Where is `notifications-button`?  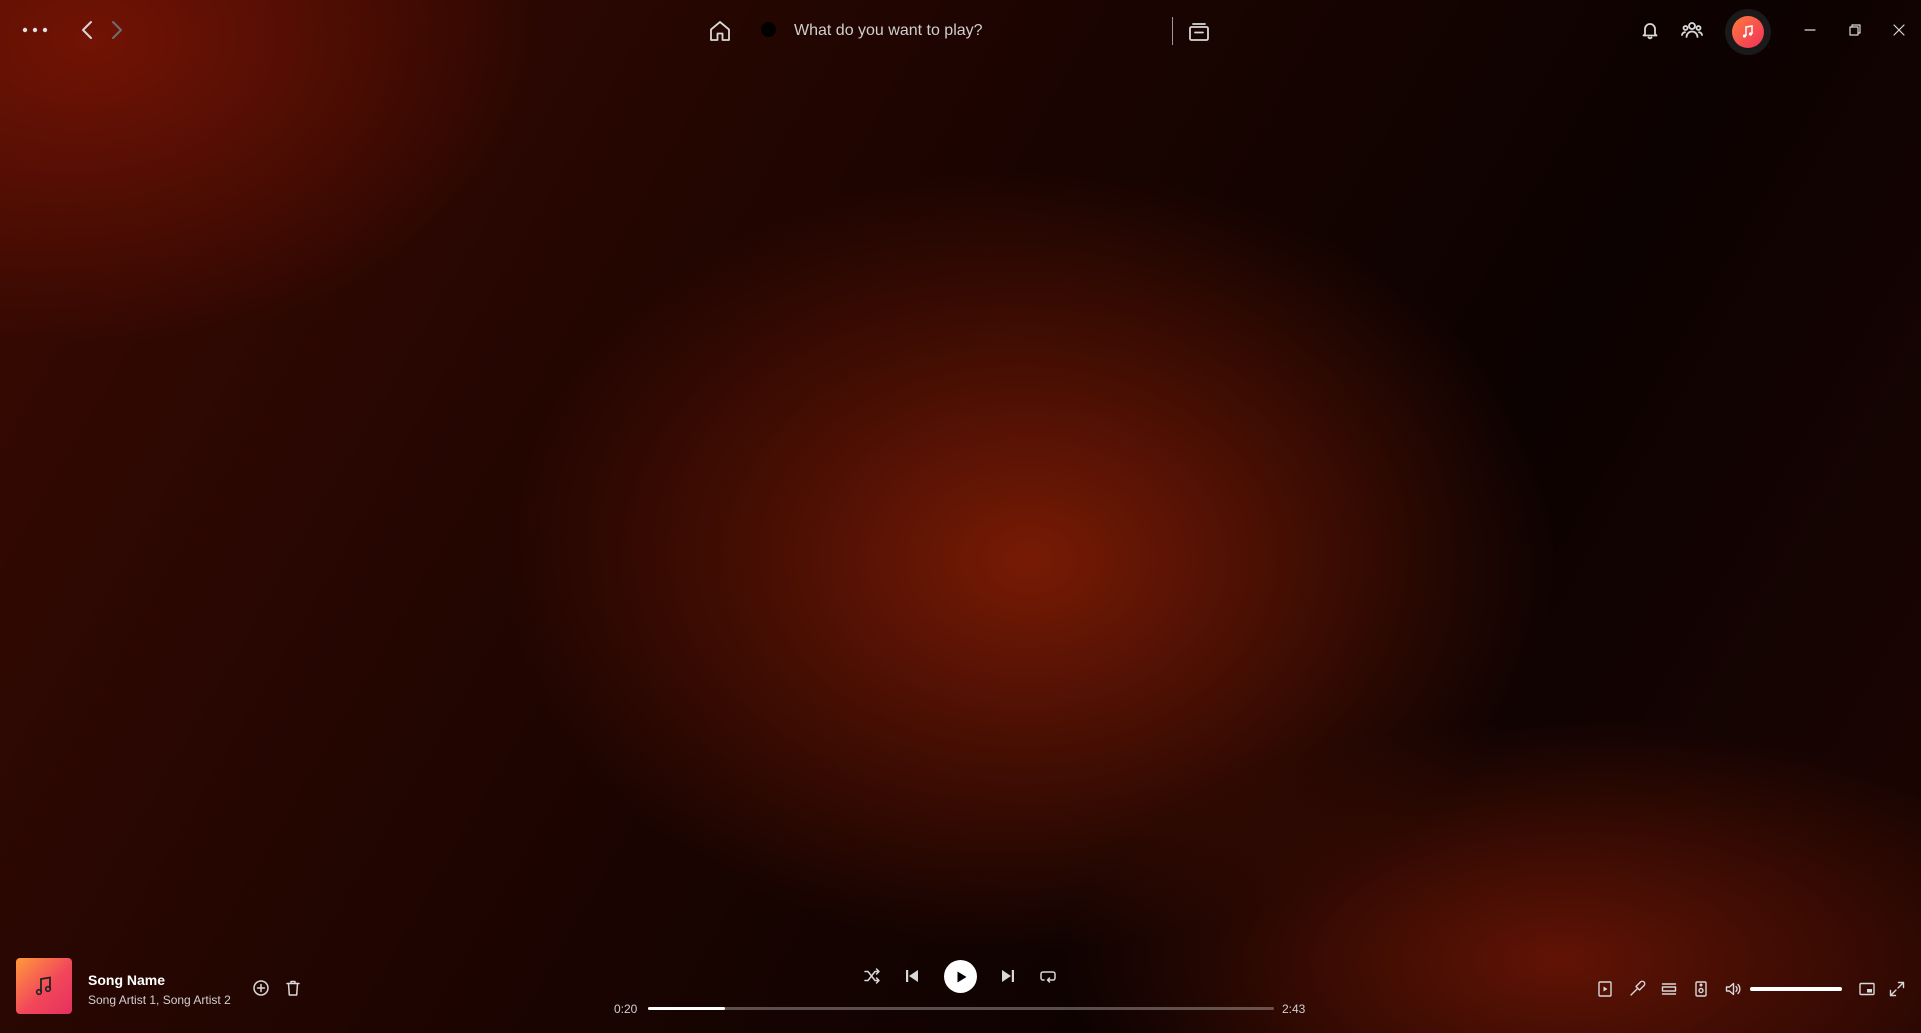 notifications-button is located at coordinates (1650, 30).